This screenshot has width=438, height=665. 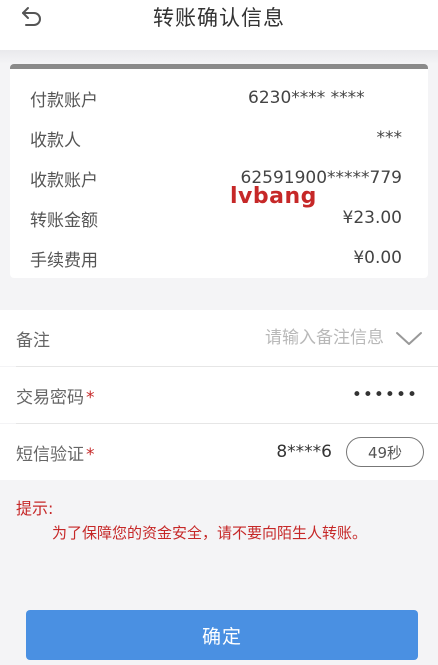 I want to click on detail-label: 收款账户, so click(x=64, y=180).